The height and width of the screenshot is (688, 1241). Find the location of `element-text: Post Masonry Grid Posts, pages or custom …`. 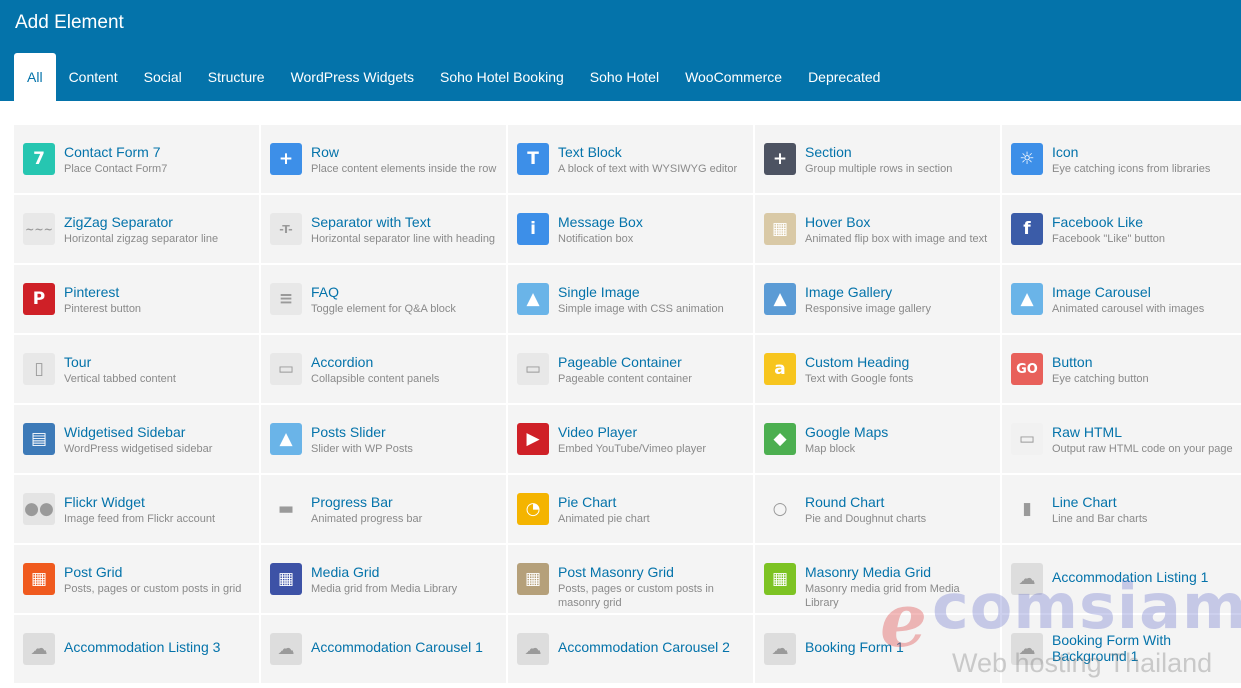

element-text: Post Masonry Grid Posts, pages or custom … is located at coordinates (653, 587).